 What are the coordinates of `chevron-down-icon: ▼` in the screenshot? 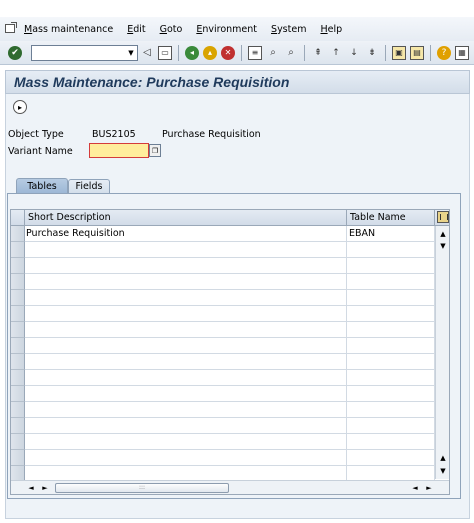 It's located at (131, 53).